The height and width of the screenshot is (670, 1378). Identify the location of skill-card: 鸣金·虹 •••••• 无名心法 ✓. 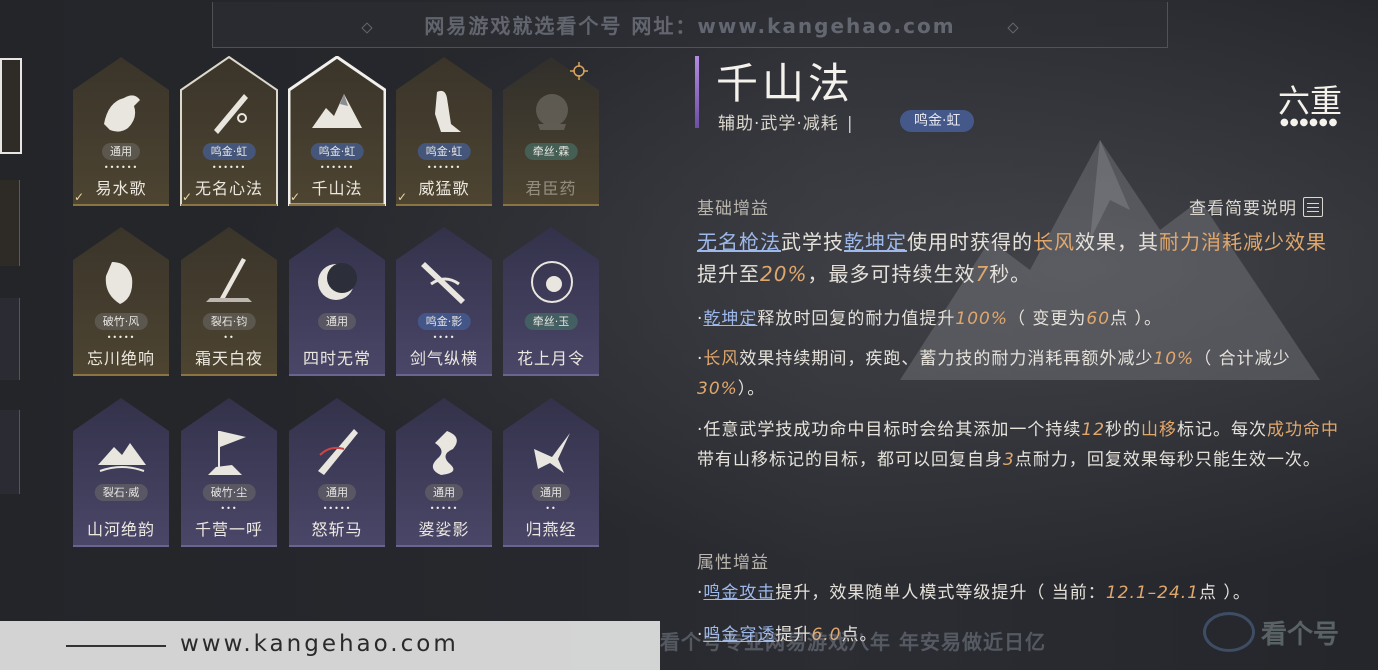
(229, 131).